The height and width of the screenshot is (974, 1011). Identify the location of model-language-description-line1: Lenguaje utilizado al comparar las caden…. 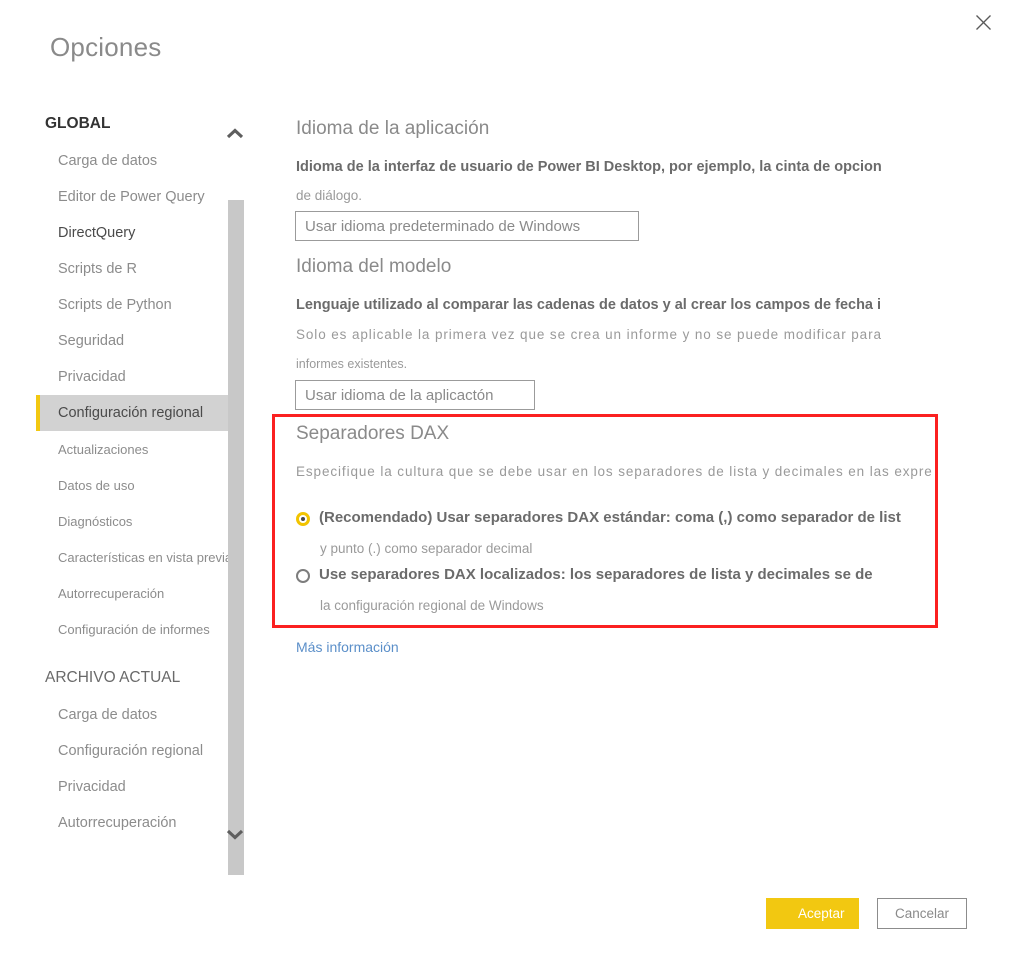
(589, 305).